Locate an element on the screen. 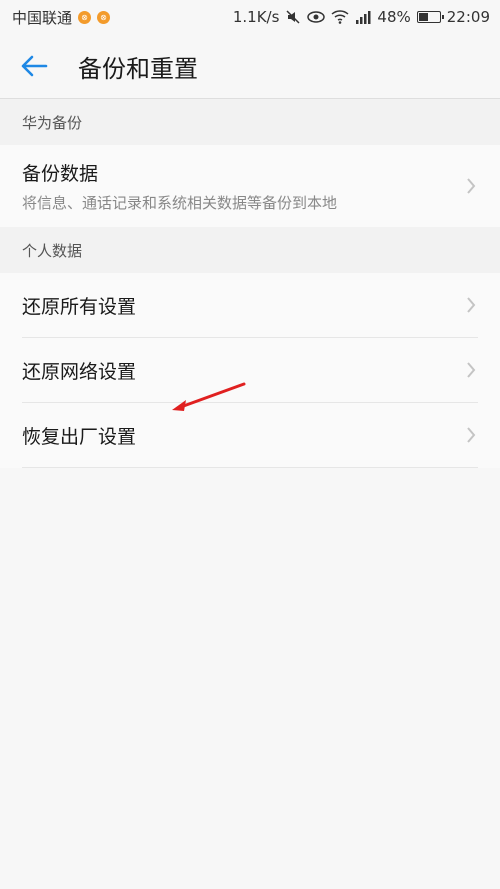  eye-comfort-icon is located at coordinates (316, 17).